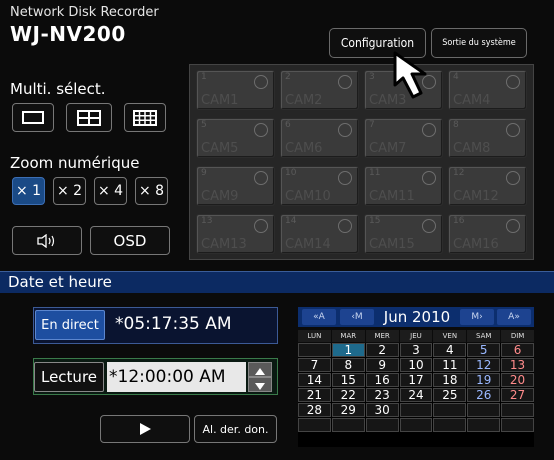 This screenshot has width=554, height=460. I want to click on calendar-day: 26, so click(484, 395).